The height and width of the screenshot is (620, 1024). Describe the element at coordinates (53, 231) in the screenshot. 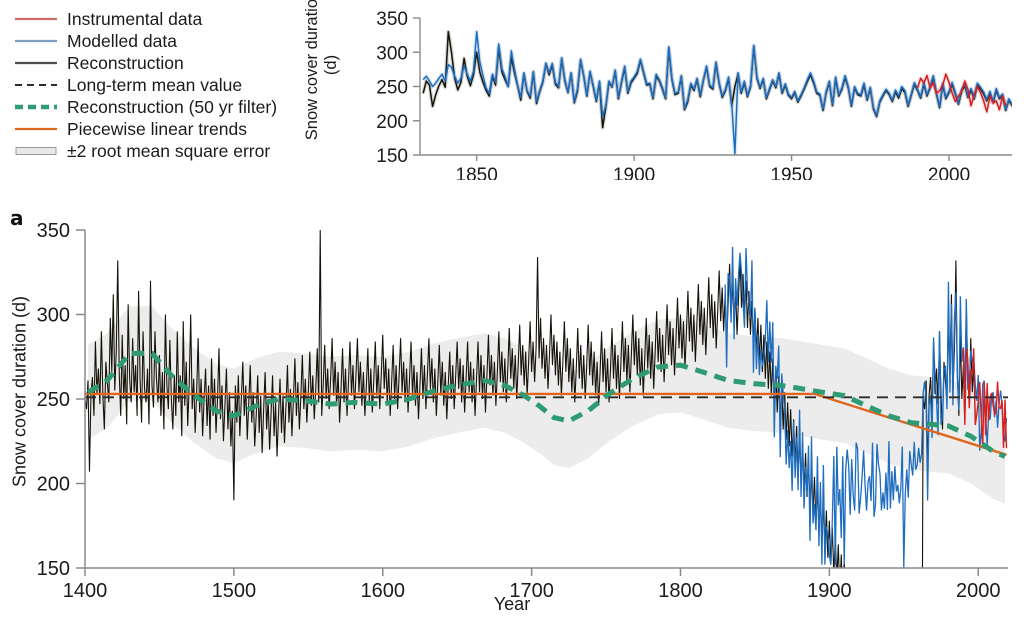

I see `main-y-tick-label: 350` at that location.